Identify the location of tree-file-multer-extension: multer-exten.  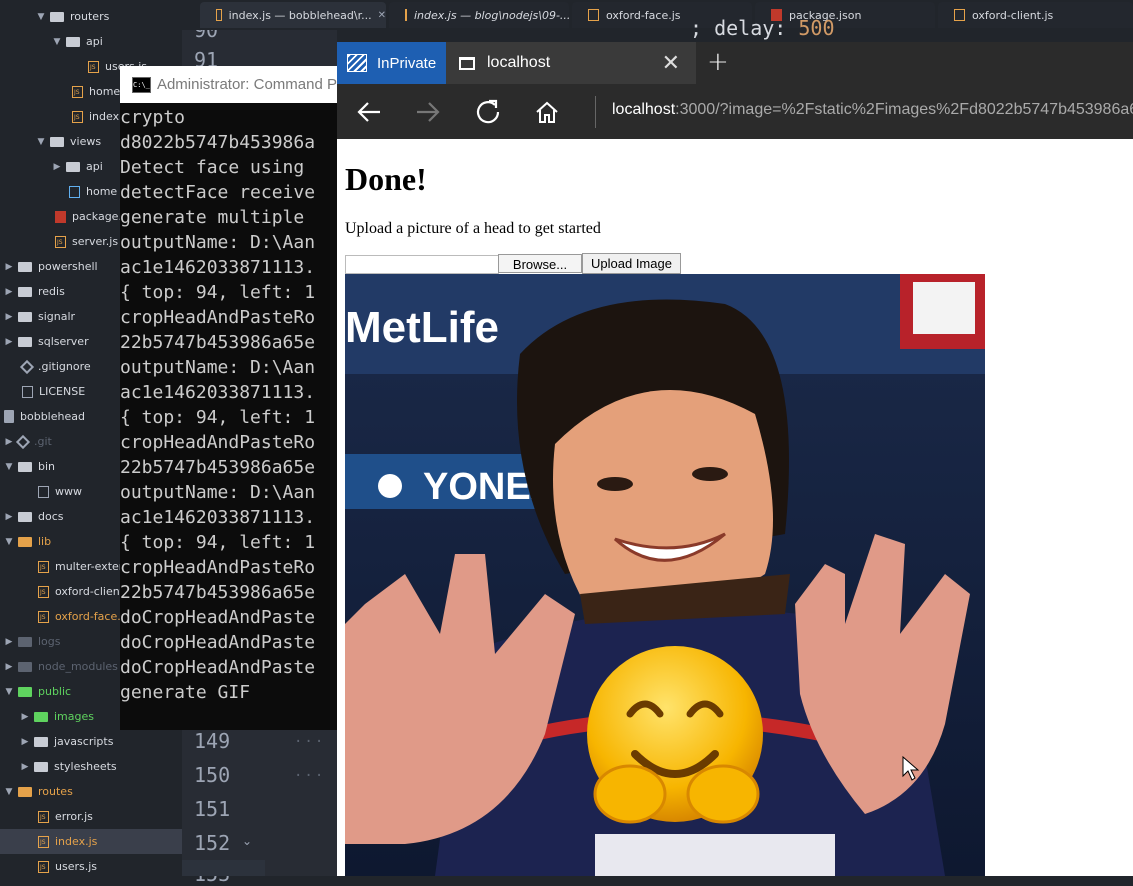
(82, 566).